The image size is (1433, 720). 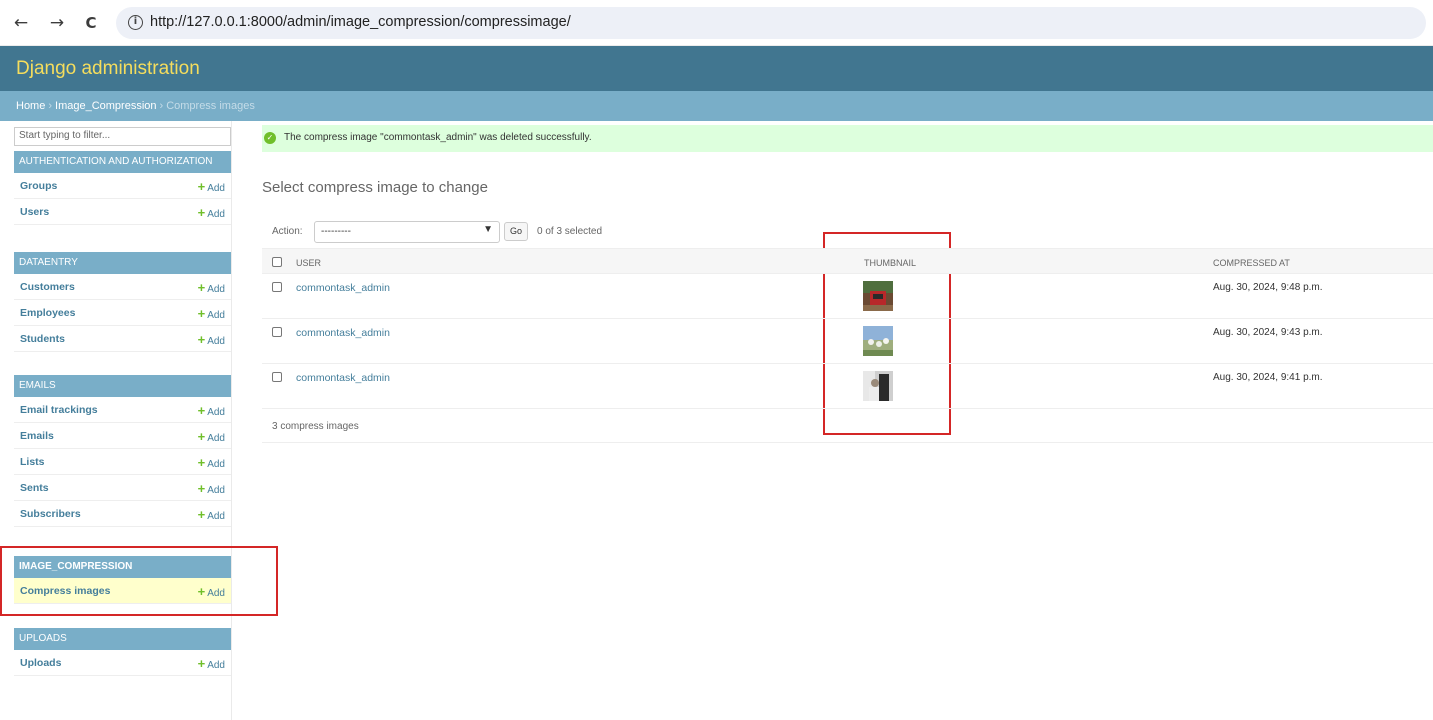 I want to click on breadcrumb: Home › Image_Compression › Compress images, so click(x=716, y=106).